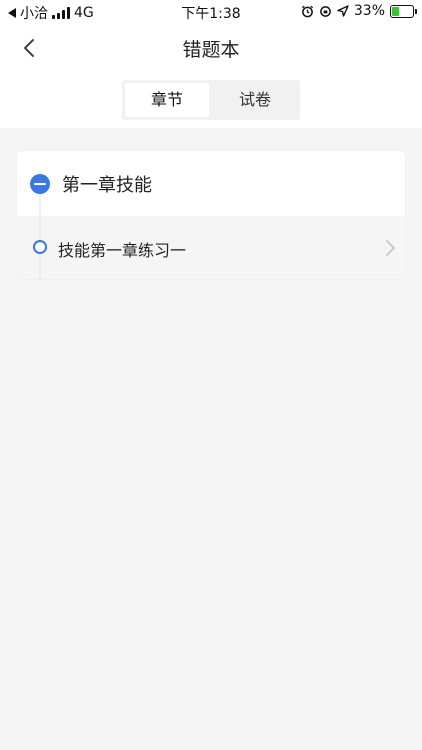  Describe the element at coordinates (255, 100) in the screenshot. I see `tab-papers: 试卷` at that location.